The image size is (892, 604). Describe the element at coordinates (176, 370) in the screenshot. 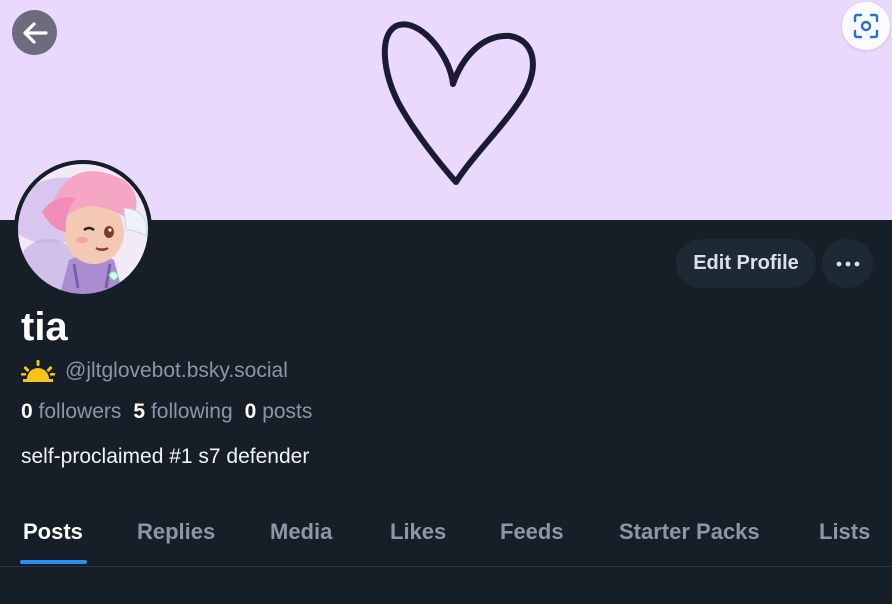

I see `profile-handle: @jltglovebot.bsky.social` at that location.